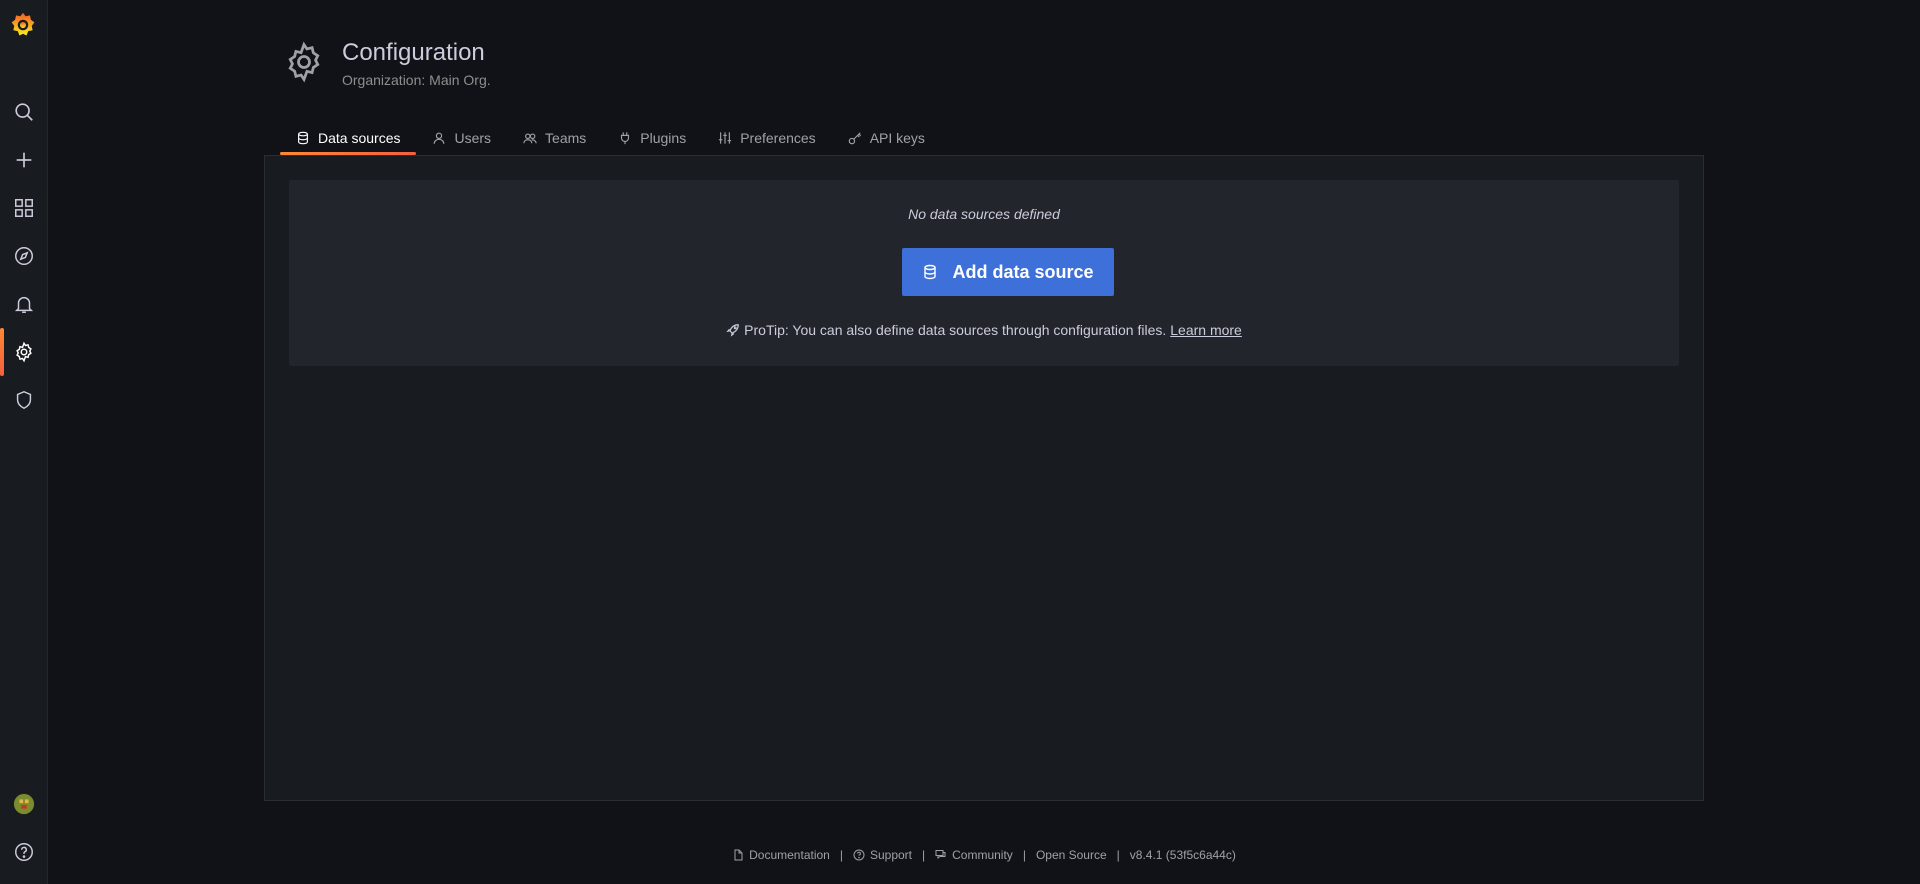  What do you see at coordinates (23, 160) in the screenshot?
I see `plus-icon` at bounding box center [23, 160].